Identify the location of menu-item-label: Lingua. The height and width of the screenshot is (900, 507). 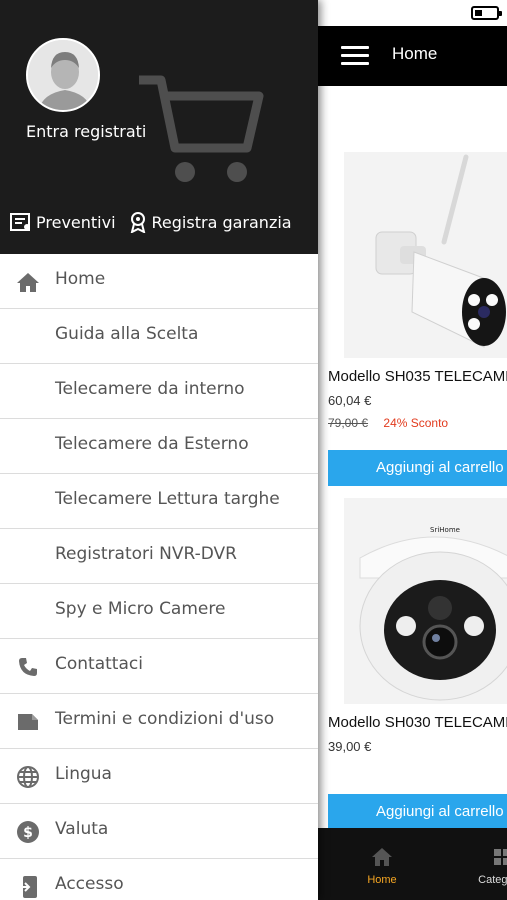
(83, 774).